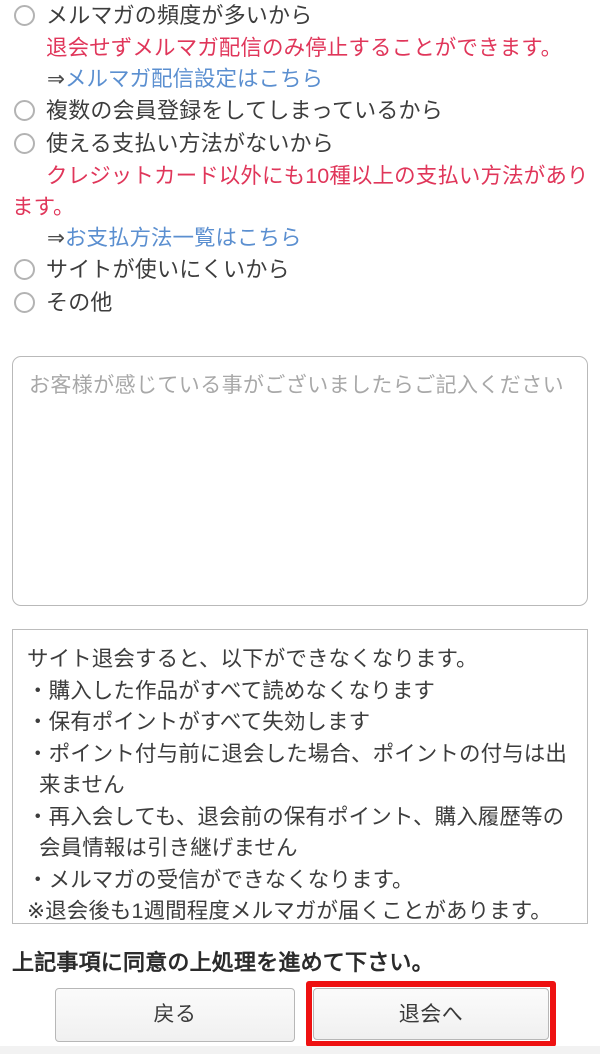  I want to click on reason-label-duplicate-account: 複数の会員登録をしてしまっているから, so click(244, 110).